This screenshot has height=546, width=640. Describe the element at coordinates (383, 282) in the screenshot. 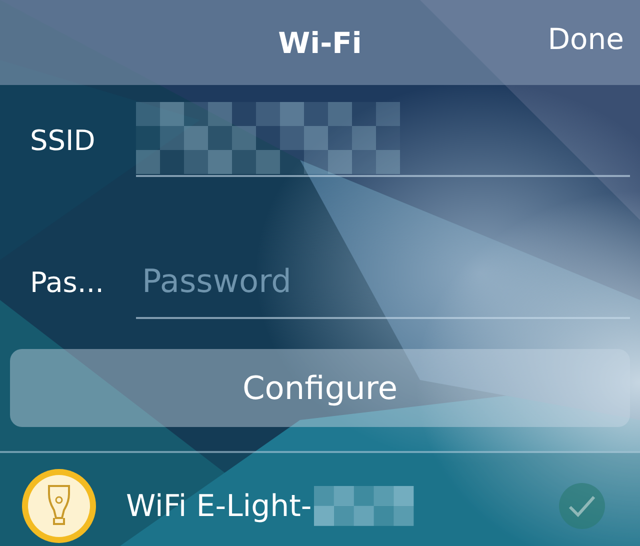

I see `input-field: Password` at that location.